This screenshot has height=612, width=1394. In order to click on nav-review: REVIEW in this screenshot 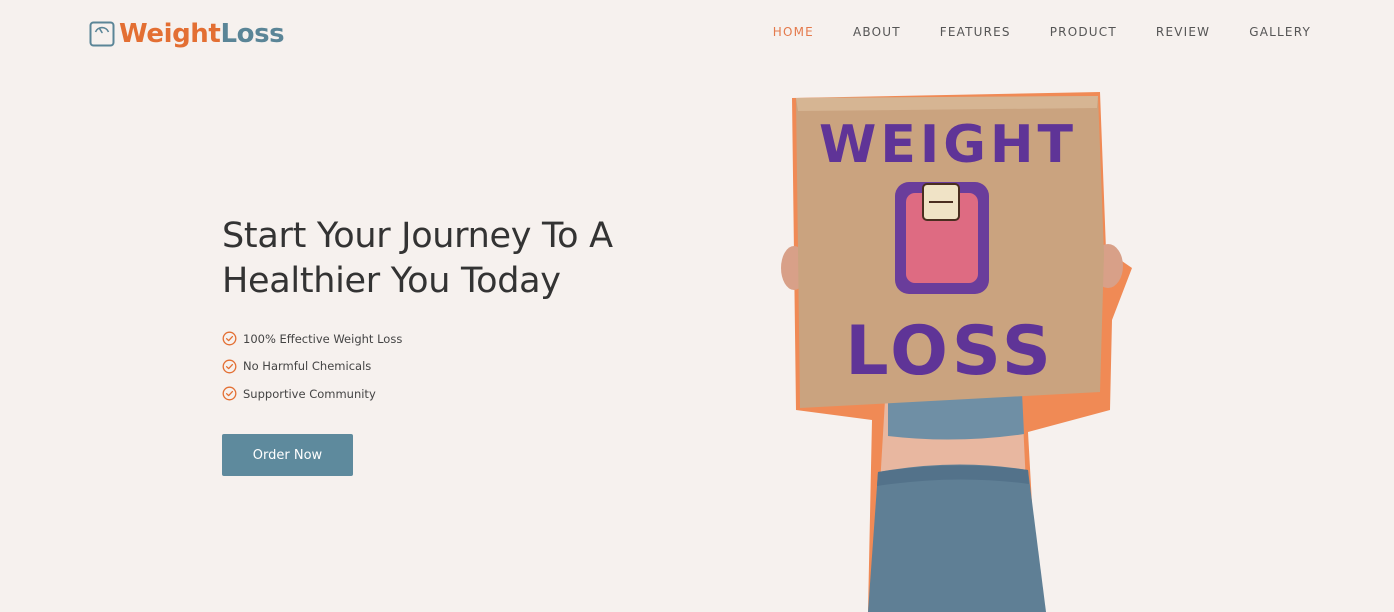, I will do `click(1183, 32)`.